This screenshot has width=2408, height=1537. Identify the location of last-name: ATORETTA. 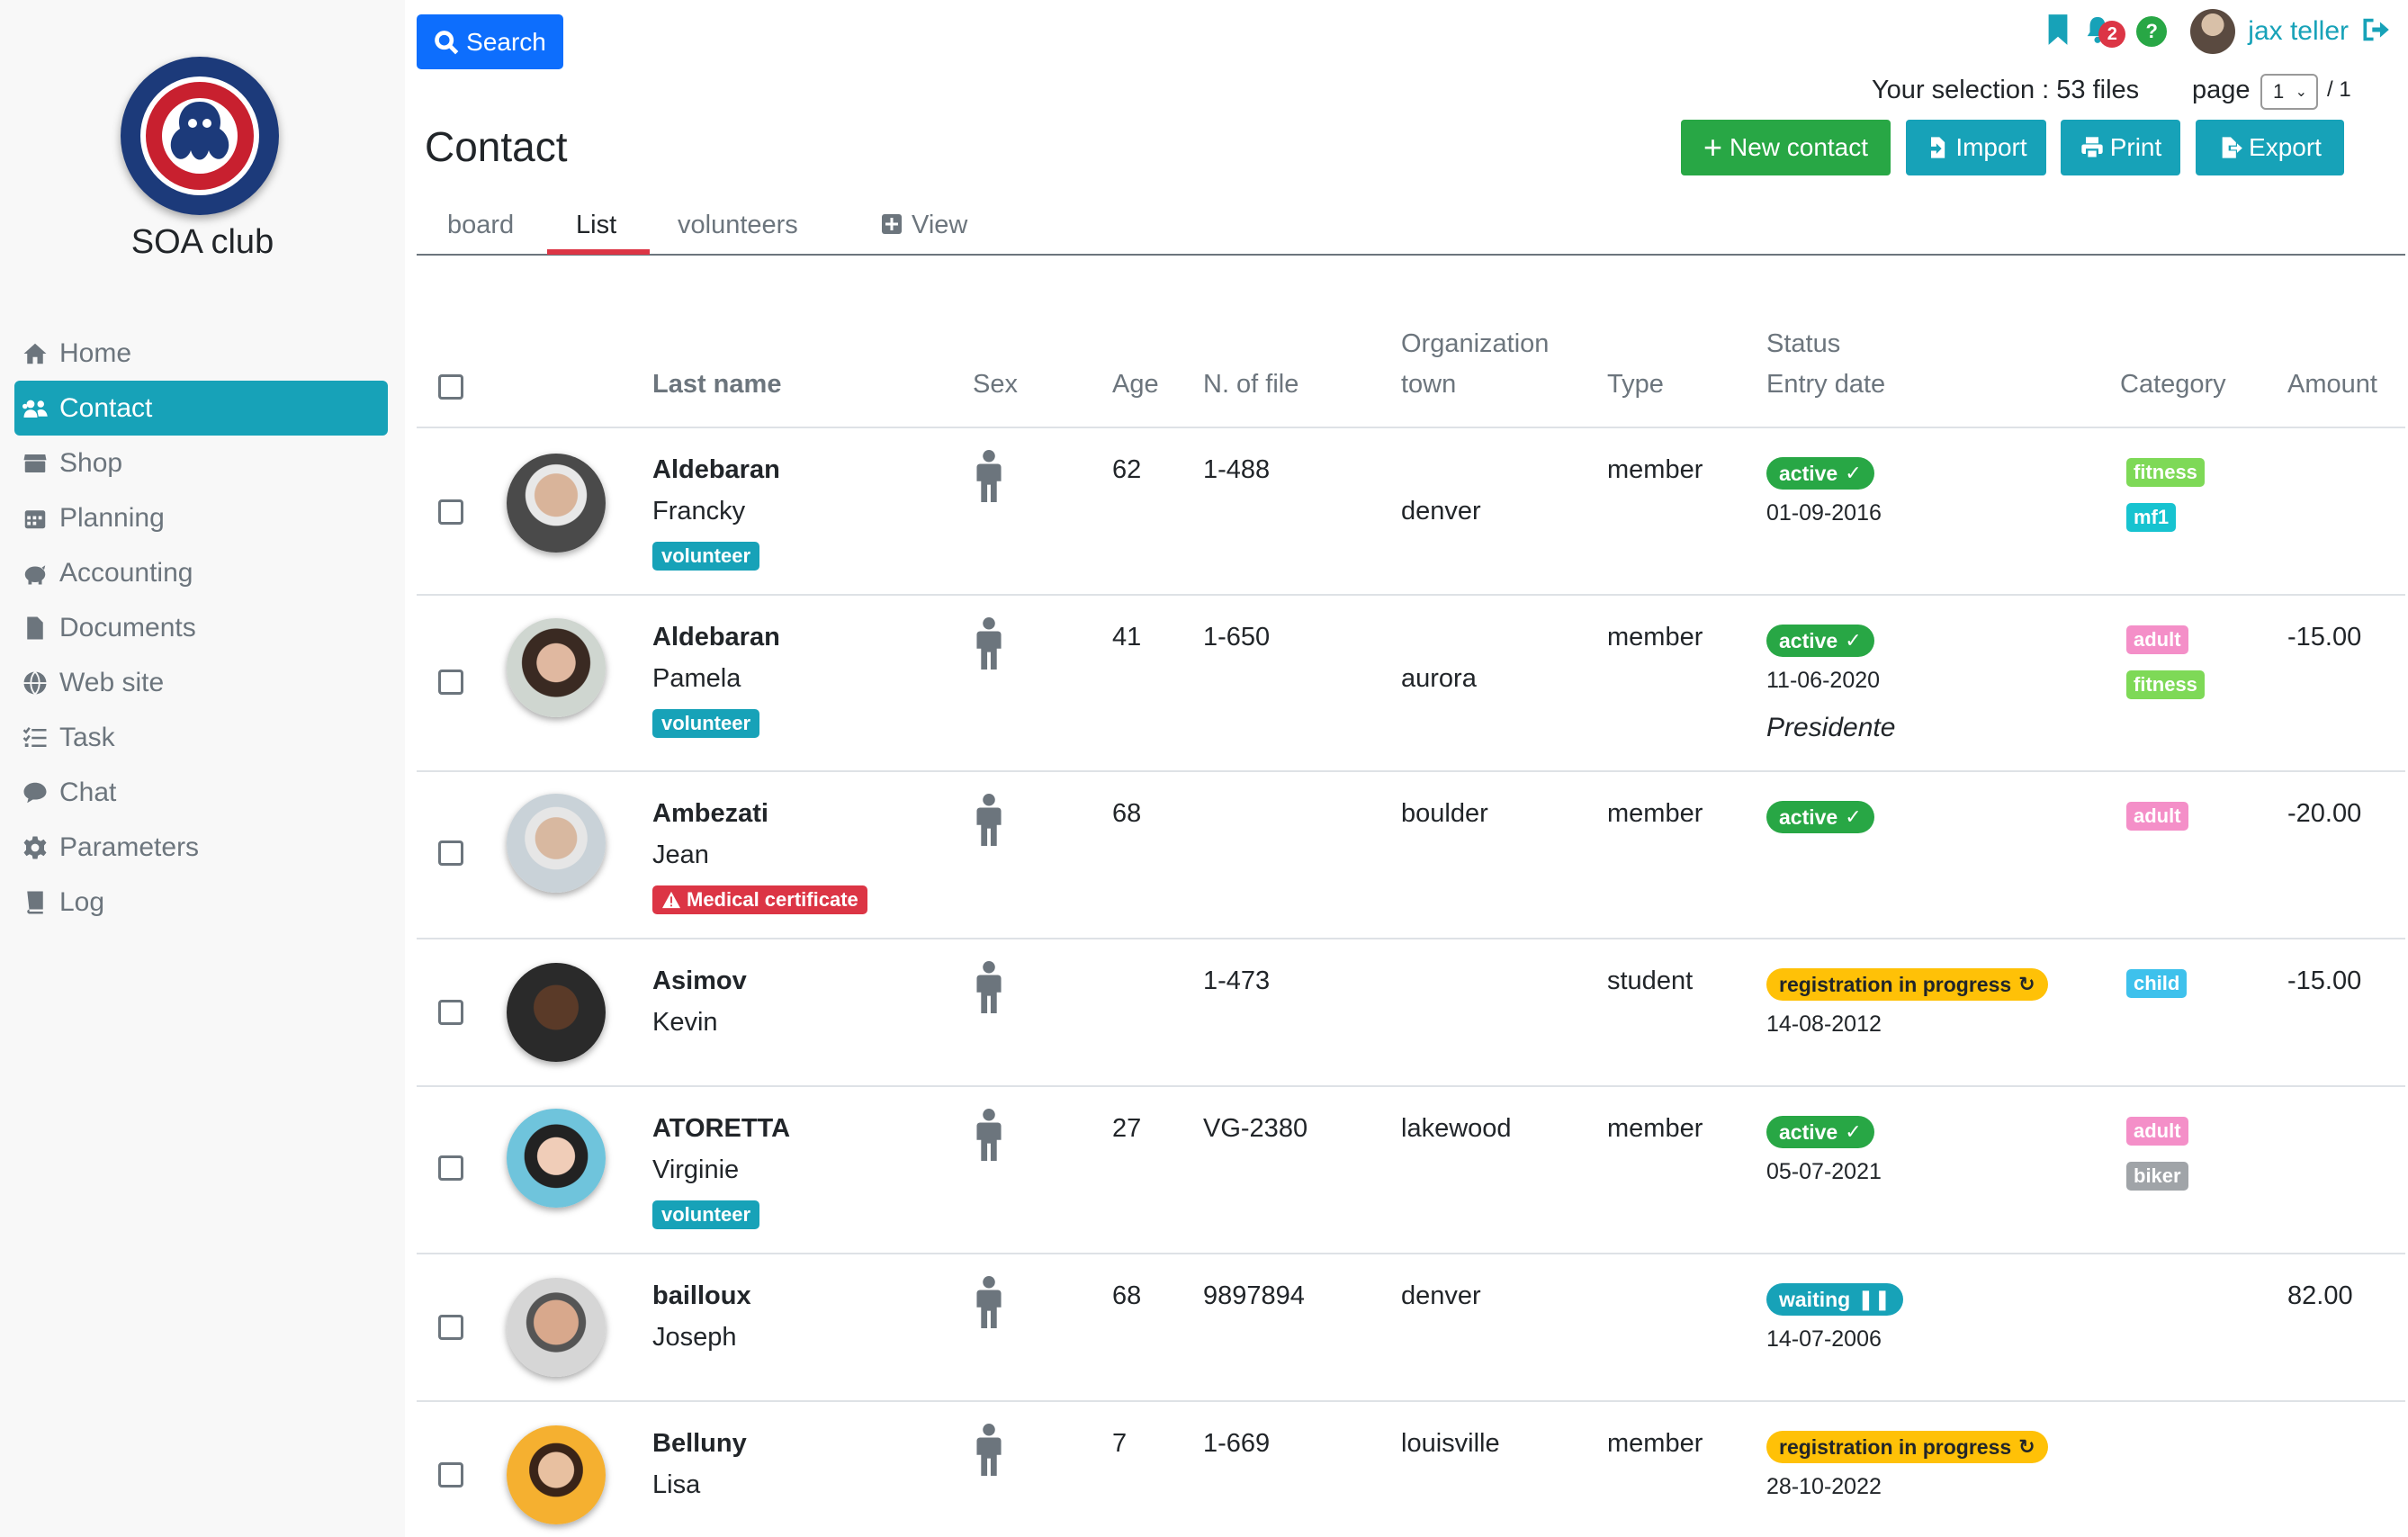
(721, 1129).